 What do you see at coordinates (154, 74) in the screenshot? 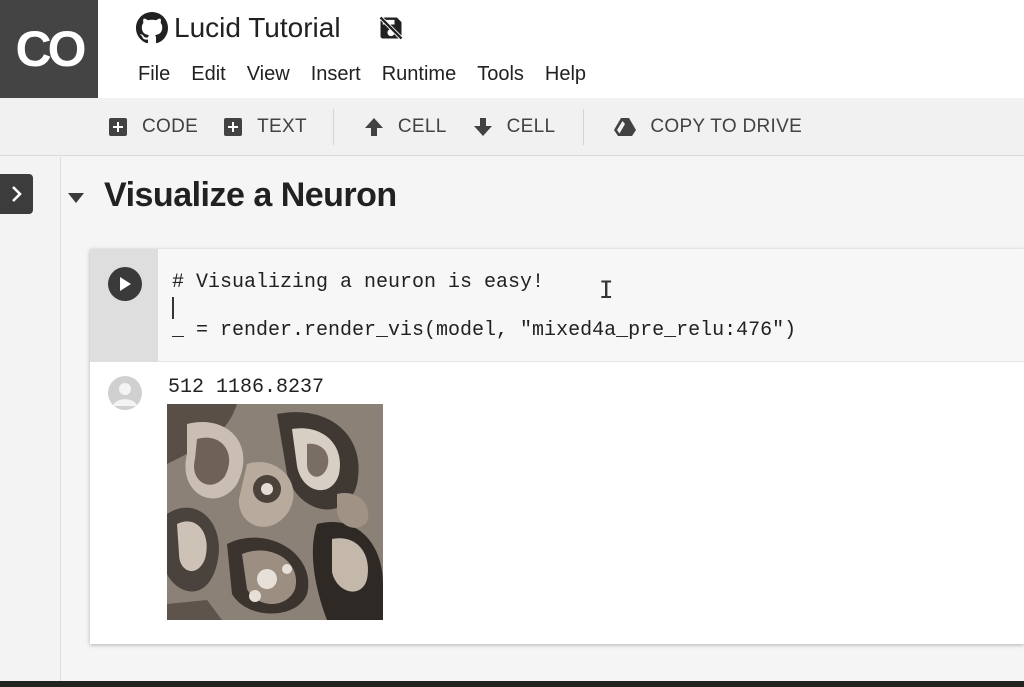
I see `menu-file: File` at bounding box center [154, 74].